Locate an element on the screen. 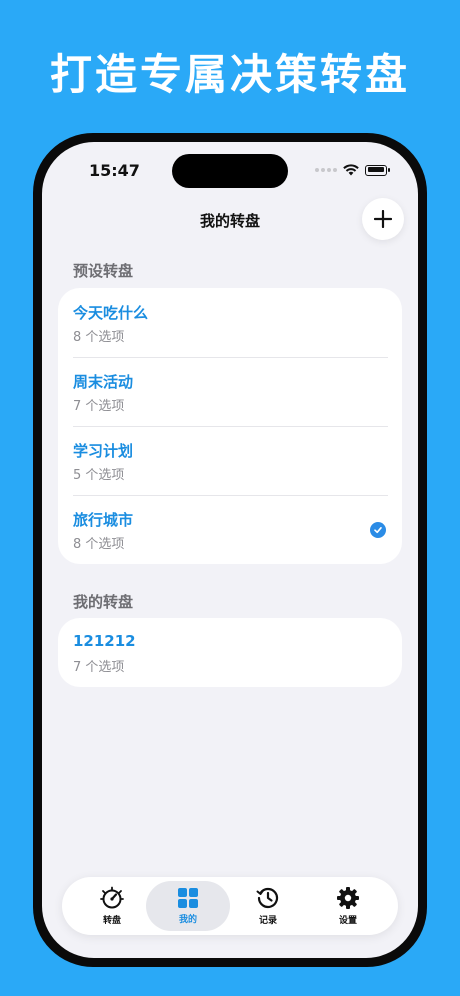 The width and height of the screenshot is (460, 996). preset-section-title: 预设转盘 is located at coordinates (103, 271).